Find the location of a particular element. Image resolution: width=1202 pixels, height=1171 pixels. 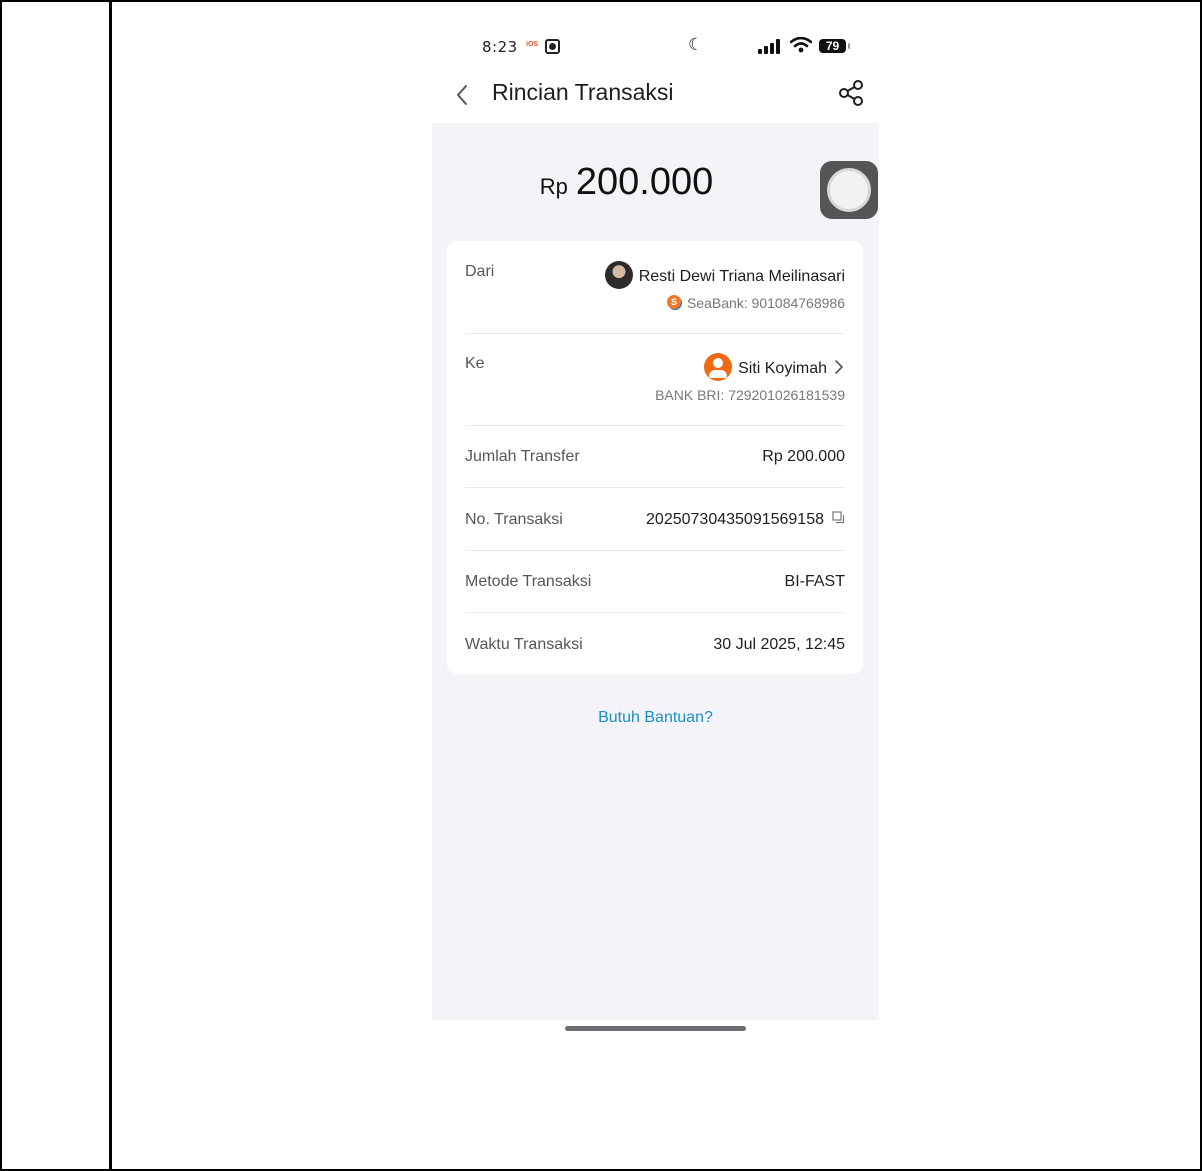

home-indicator is located at coordinates (655, 1028).